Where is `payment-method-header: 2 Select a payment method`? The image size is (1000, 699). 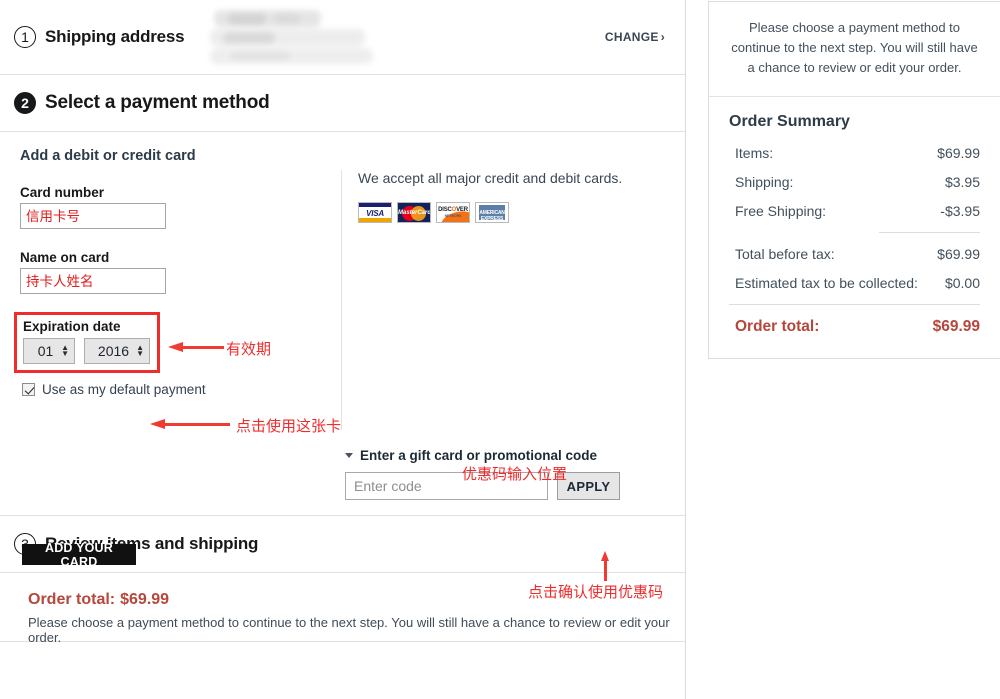
payment-method-header: 2 Select a payment method is located at coordinates (342, 103).